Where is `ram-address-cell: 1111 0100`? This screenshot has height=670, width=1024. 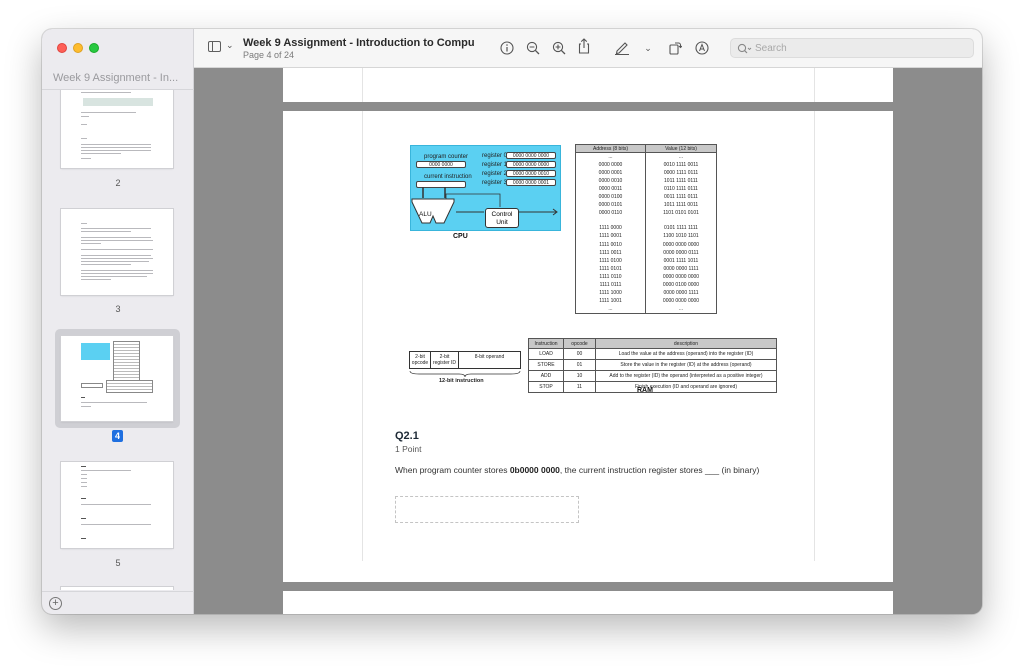 ram-address-cell: 1111 0100 is located at coordinates (610, 260).